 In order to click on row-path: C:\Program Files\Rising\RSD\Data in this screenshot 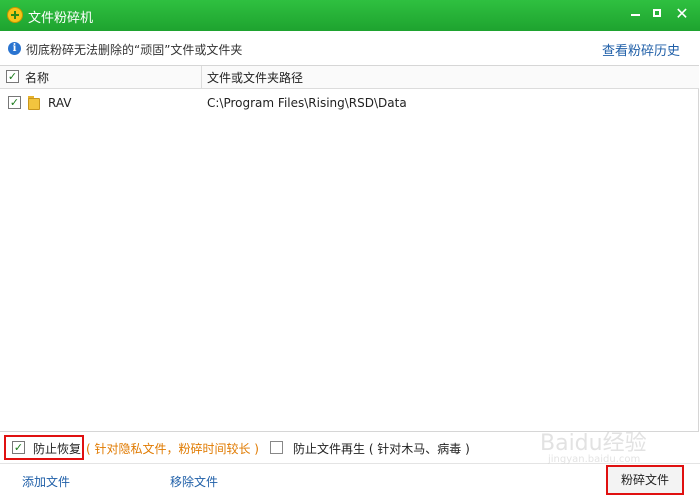, I will do `click(307, 103)`.